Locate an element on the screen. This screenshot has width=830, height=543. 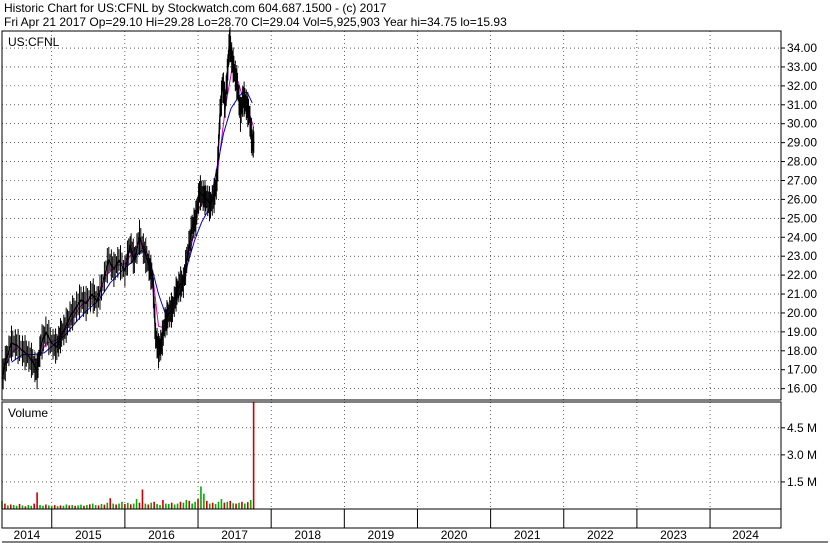
price-tick-label: 24.00 is located at coordinates (802, 237).